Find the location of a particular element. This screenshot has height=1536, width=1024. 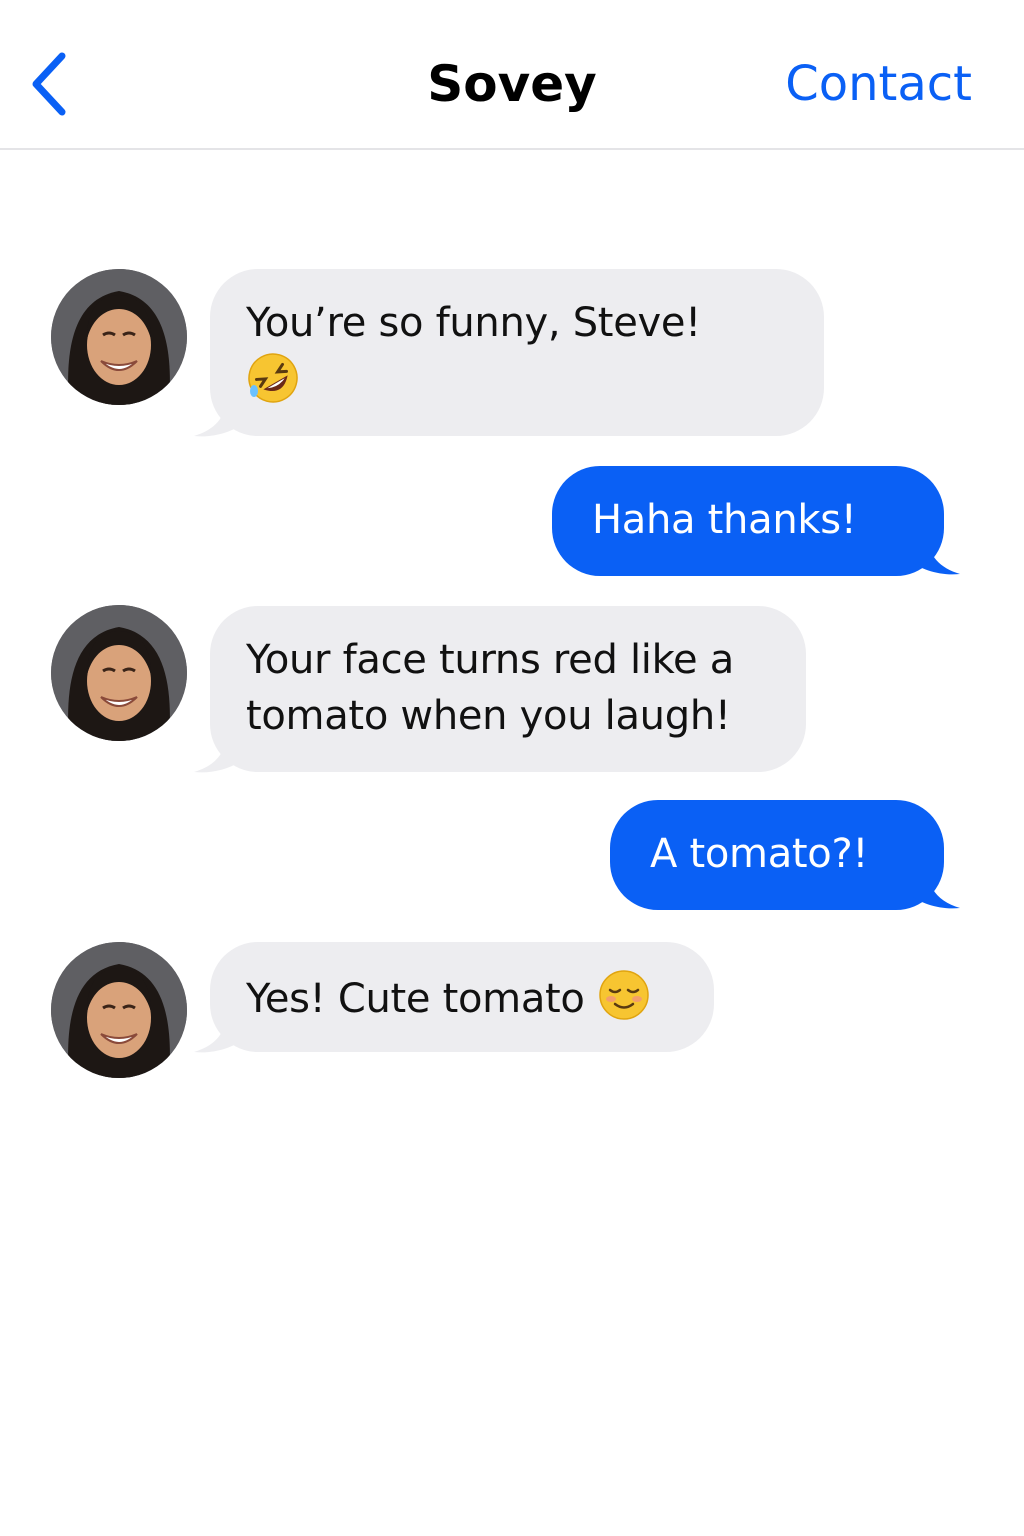

message-bubble-outgoing: Haha thanks! is located at coordinates (748, 521).